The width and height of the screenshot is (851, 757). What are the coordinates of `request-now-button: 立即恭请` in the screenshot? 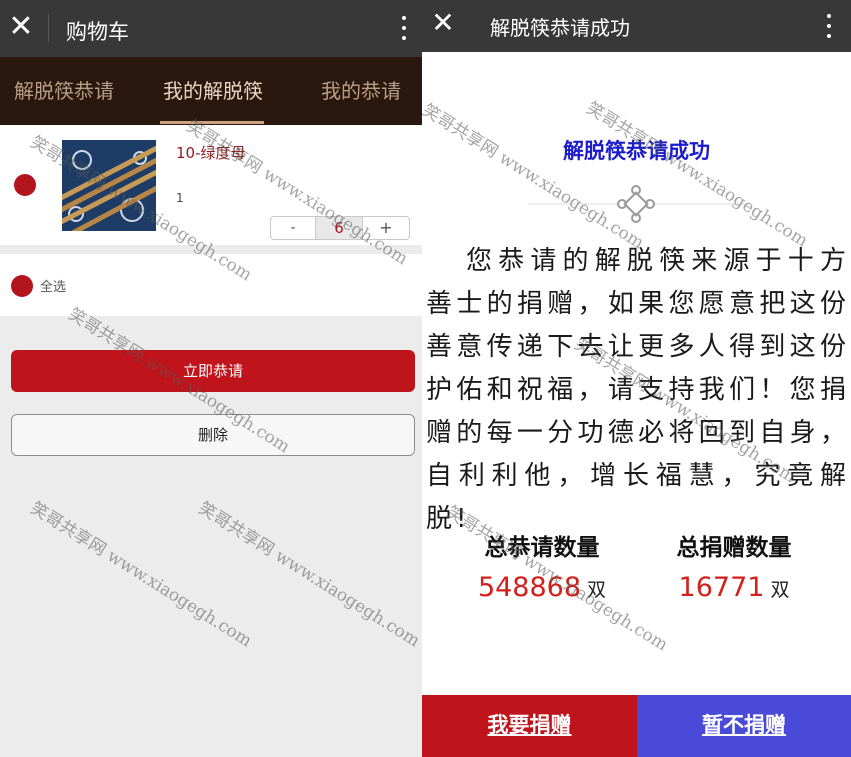 It's located at (213, 371).